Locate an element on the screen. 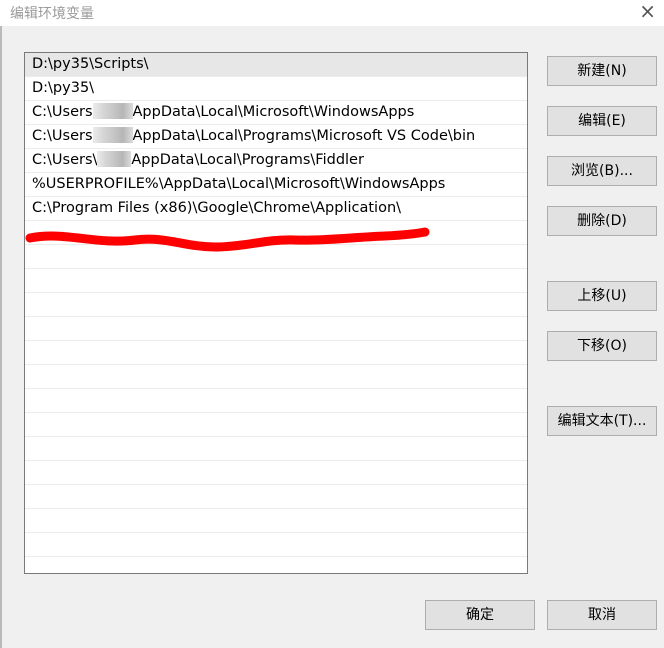 The height and width of the screenshot is (648, 664). title-bar: 编辑环境变量 × is located at coordinates (332, 13).